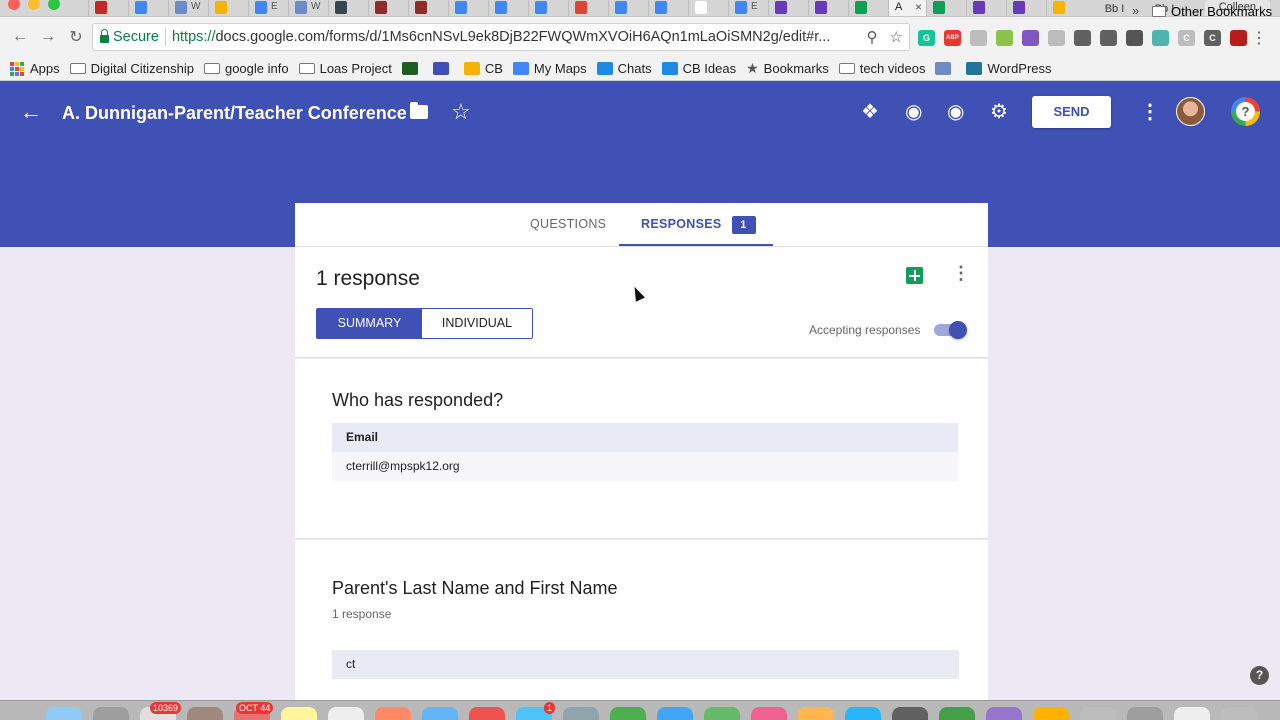 The image size is (1280, 720). Describe the element at coordinates (461, 112) in the screenshot. I see `star-icon: ☆` at that location.